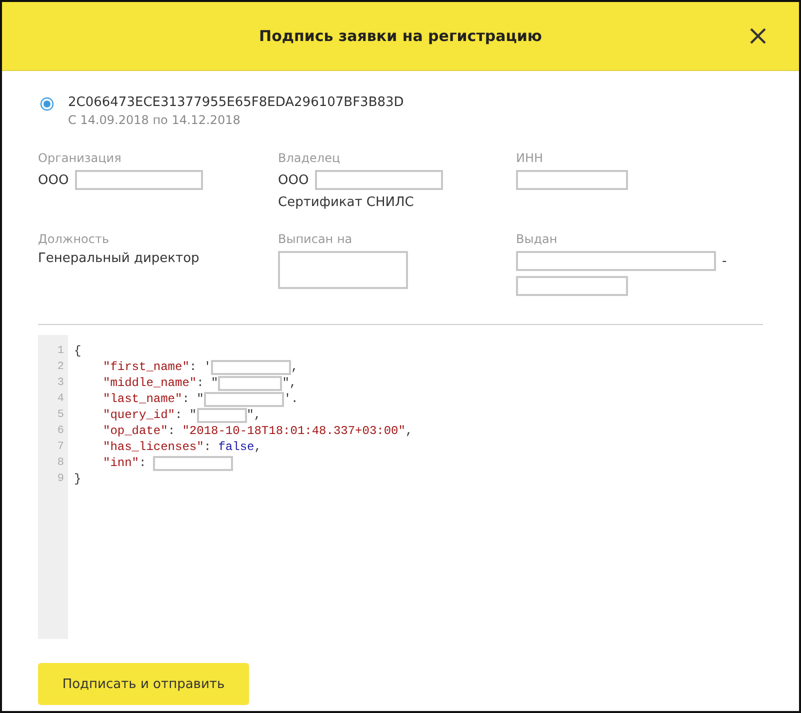 The width and height of the screenshot is (801, 713). What do you see at coordinates (60, 383) in the screenshot?
I see `line-number: 3` at bounding box center [60, 383].